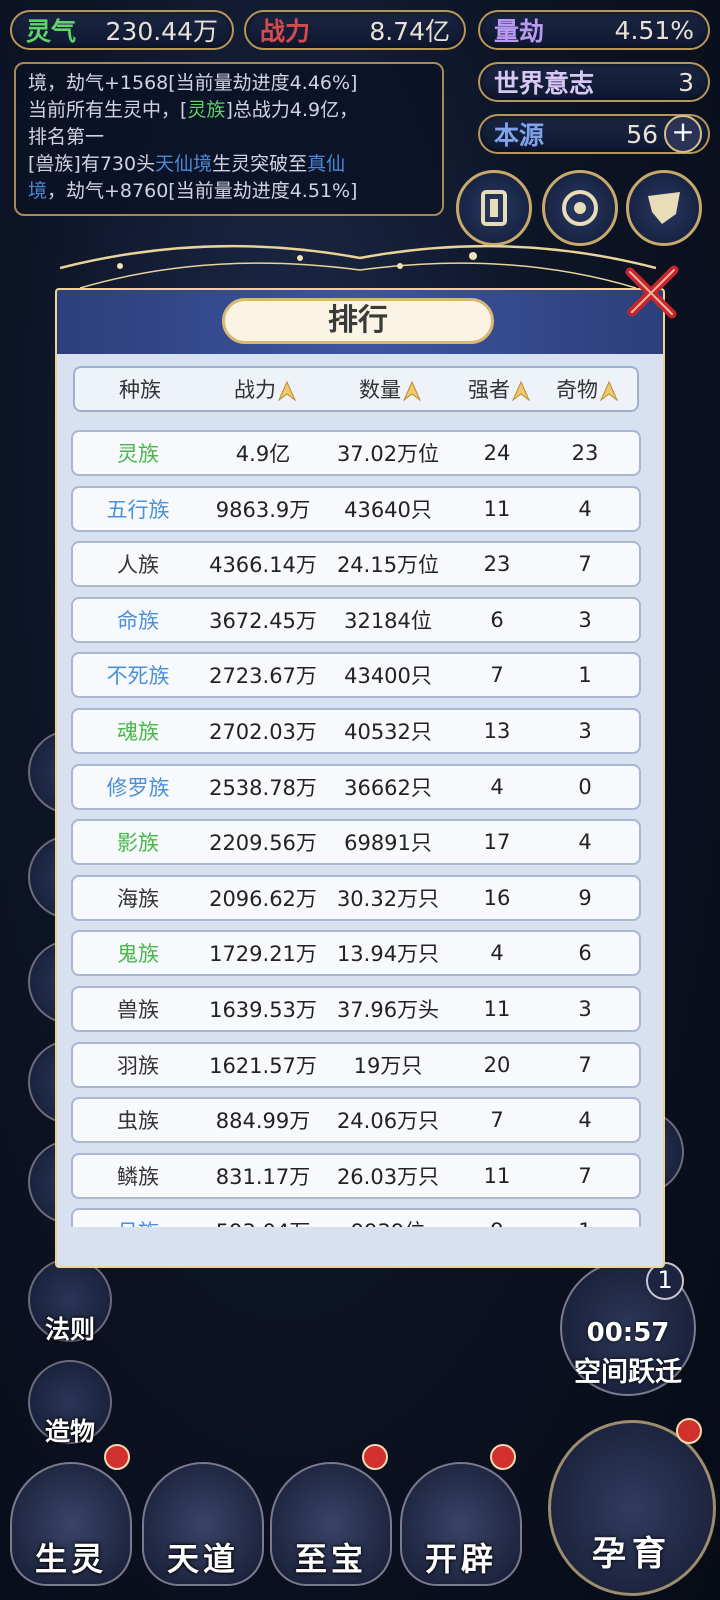 Image resolution: width=720 pixels, height=1600 pixels. What do you see at coordinates (263, 620) in the screenshot?
I see `power-cell: 3672.45万` at bounding box center [263, 620].